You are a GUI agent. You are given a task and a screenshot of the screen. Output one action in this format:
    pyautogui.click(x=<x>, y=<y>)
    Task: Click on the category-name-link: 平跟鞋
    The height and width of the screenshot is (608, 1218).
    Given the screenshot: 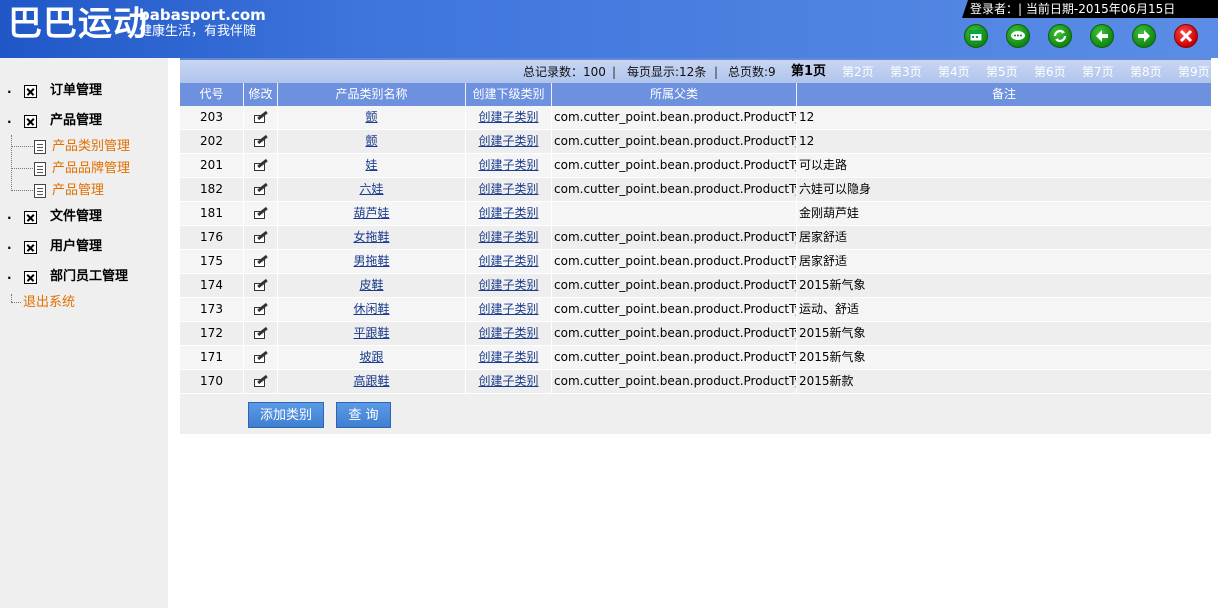 What is the action you would take?
    pyautogui.click(x=371, y=333)
    